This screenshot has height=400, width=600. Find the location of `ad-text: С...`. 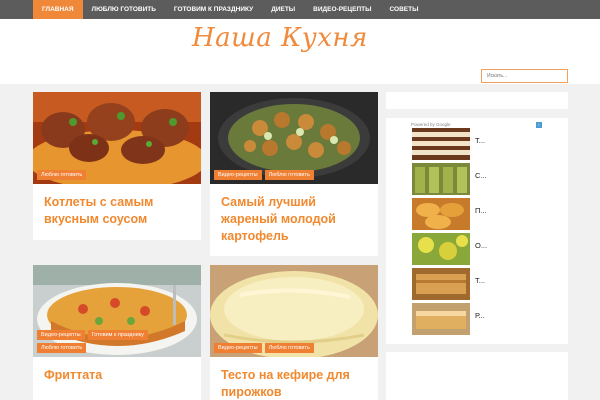

ad-text: С... is located at coordinates (481, 175).